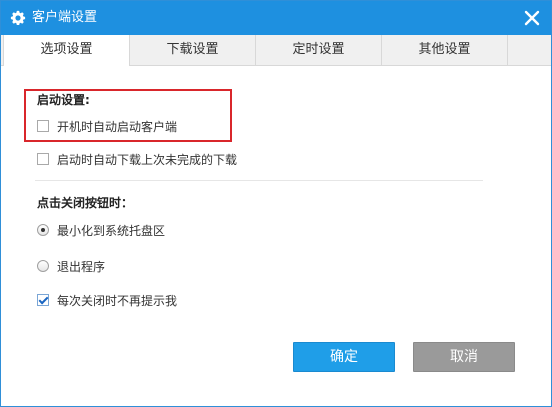  What do you see at coordinates (259, 180) in the screenshot?
I see `section-divider` at bounding box center [259, 180].